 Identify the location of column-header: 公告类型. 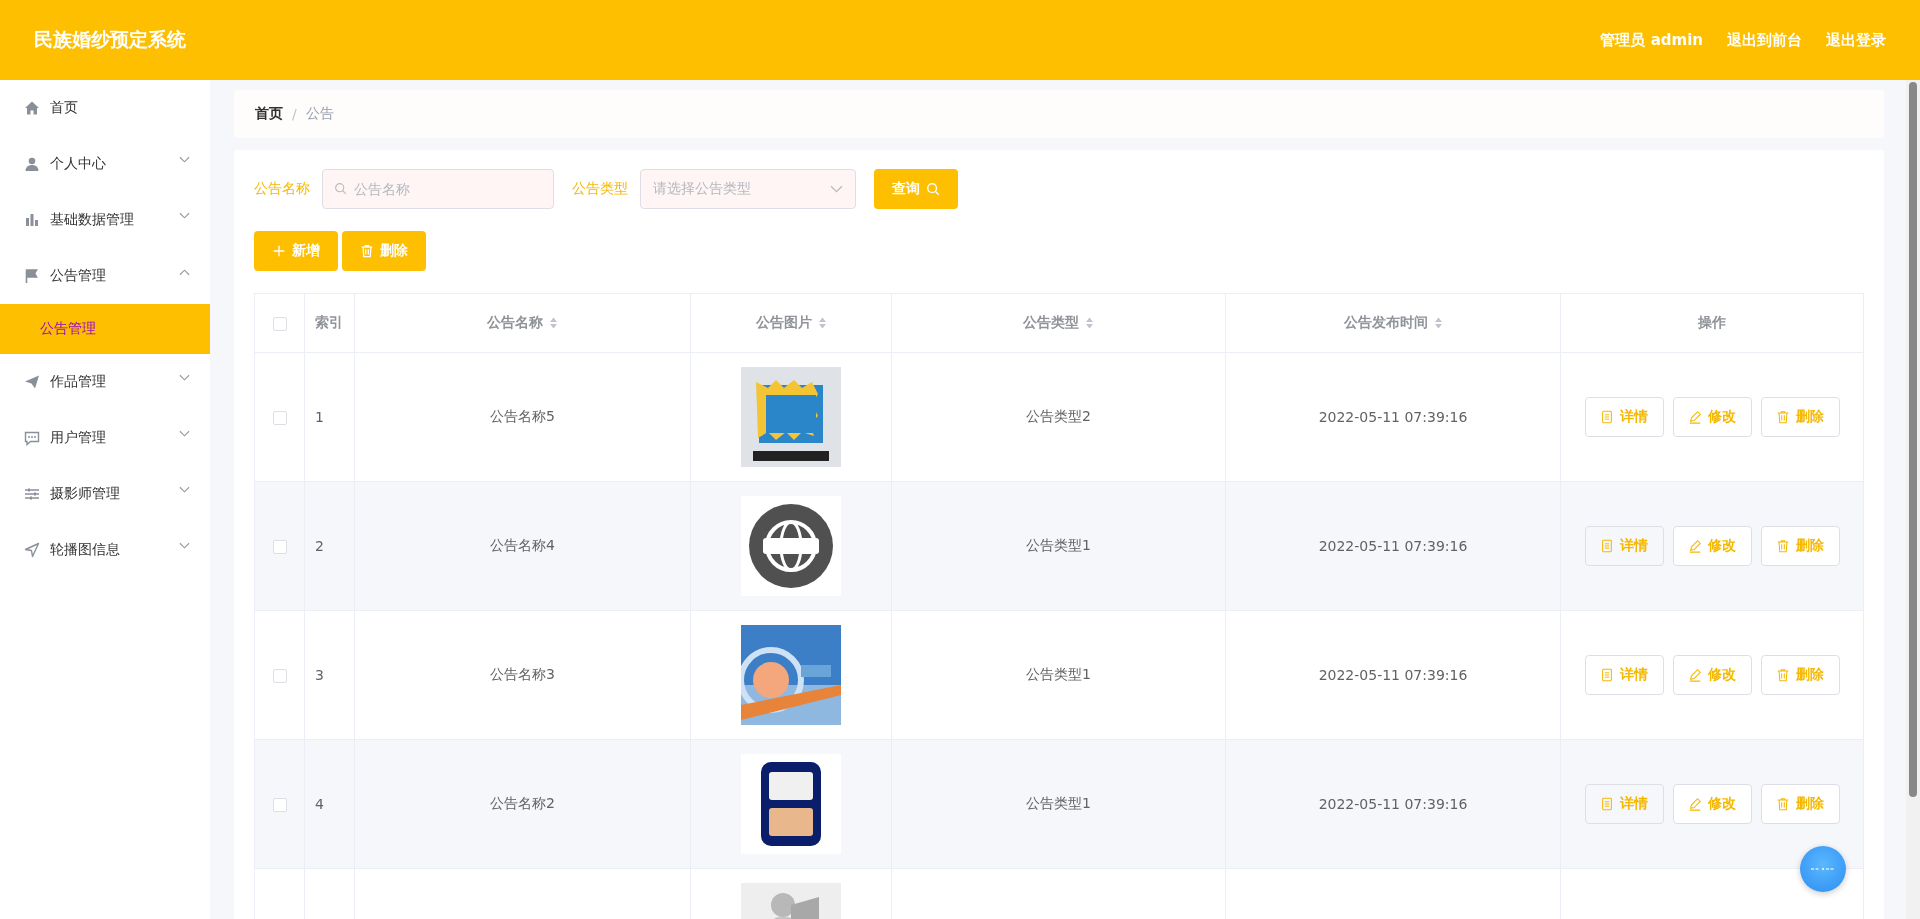
(1058, 323).